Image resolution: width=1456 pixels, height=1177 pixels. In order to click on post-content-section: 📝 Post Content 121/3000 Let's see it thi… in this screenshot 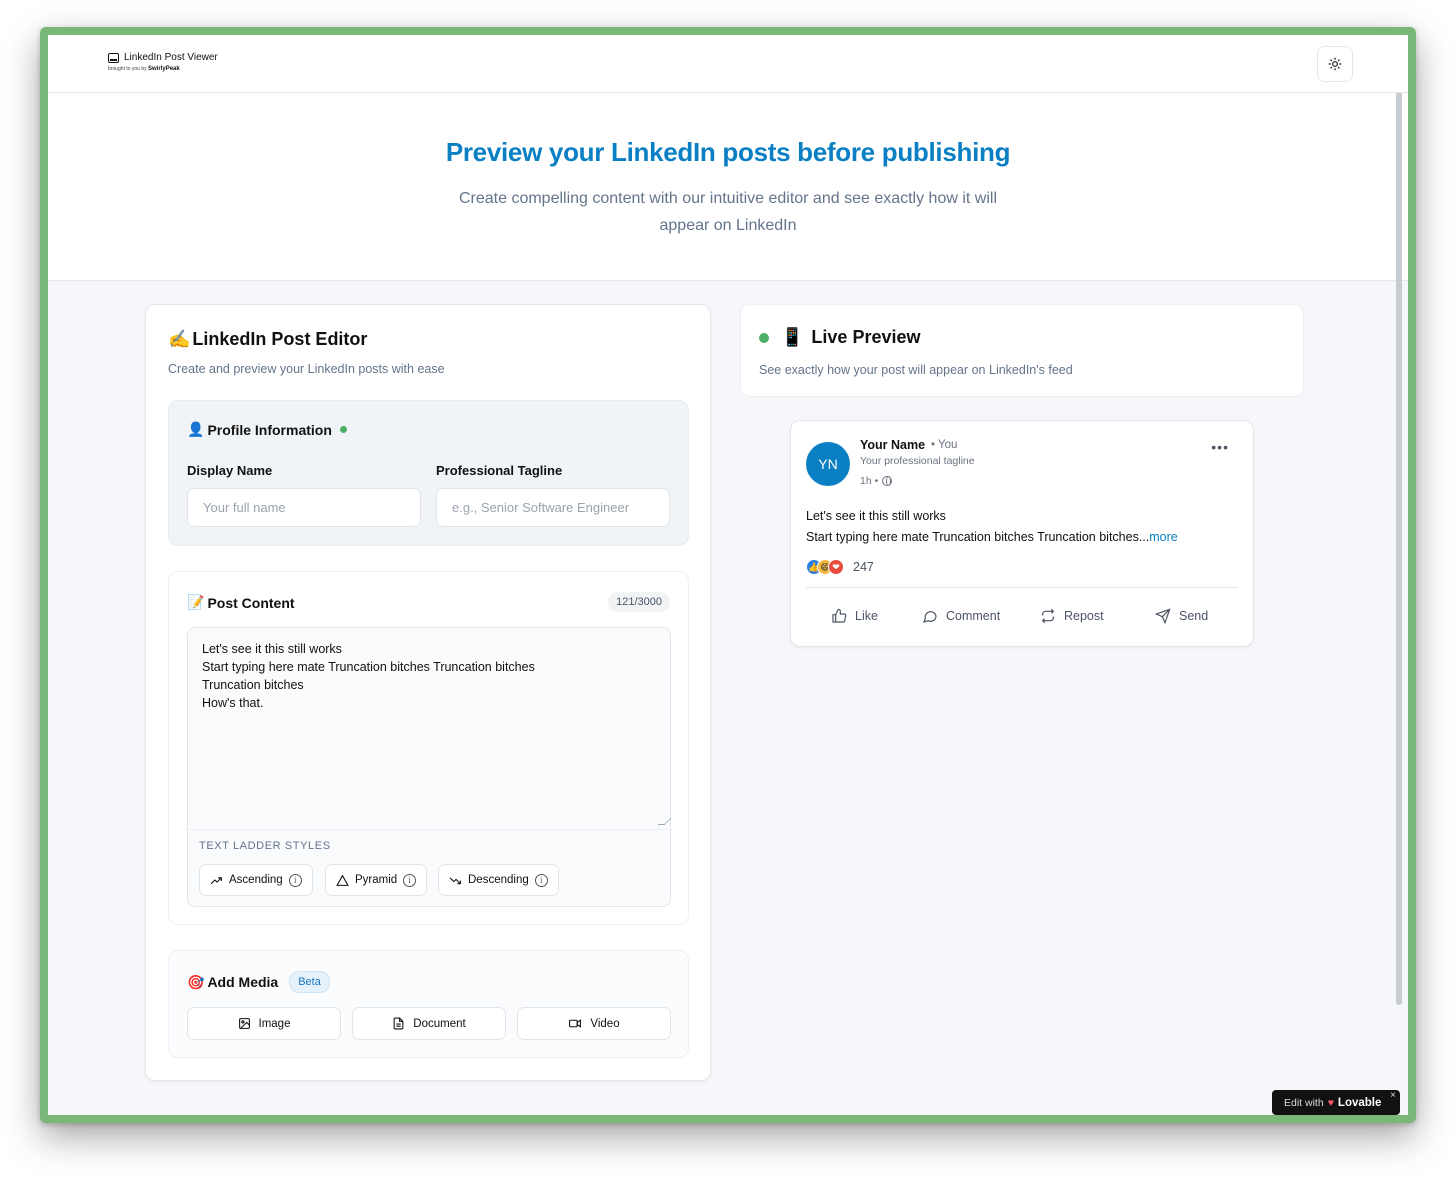, I will do `click(428, 748)`.